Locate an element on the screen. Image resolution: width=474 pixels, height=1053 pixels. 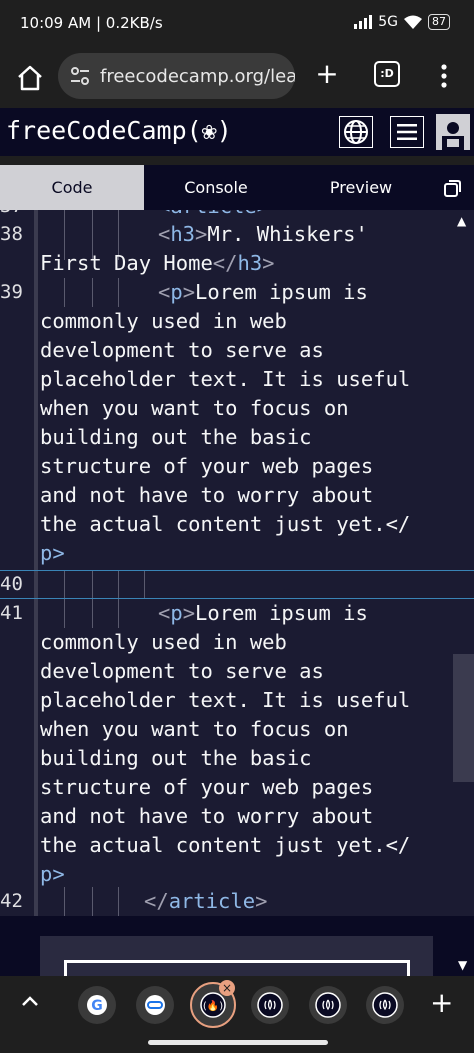
code-line-41-wrap: commonly used in web is located at coordinates (163, 642).